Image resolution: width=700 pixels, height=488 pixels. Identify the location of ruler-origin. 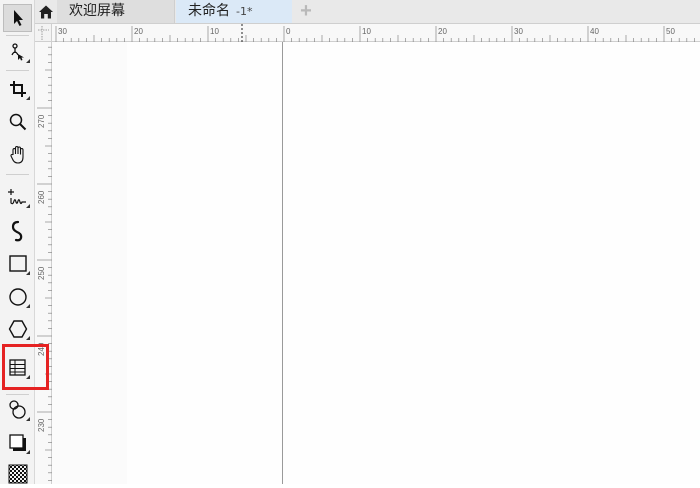
(43, 33).